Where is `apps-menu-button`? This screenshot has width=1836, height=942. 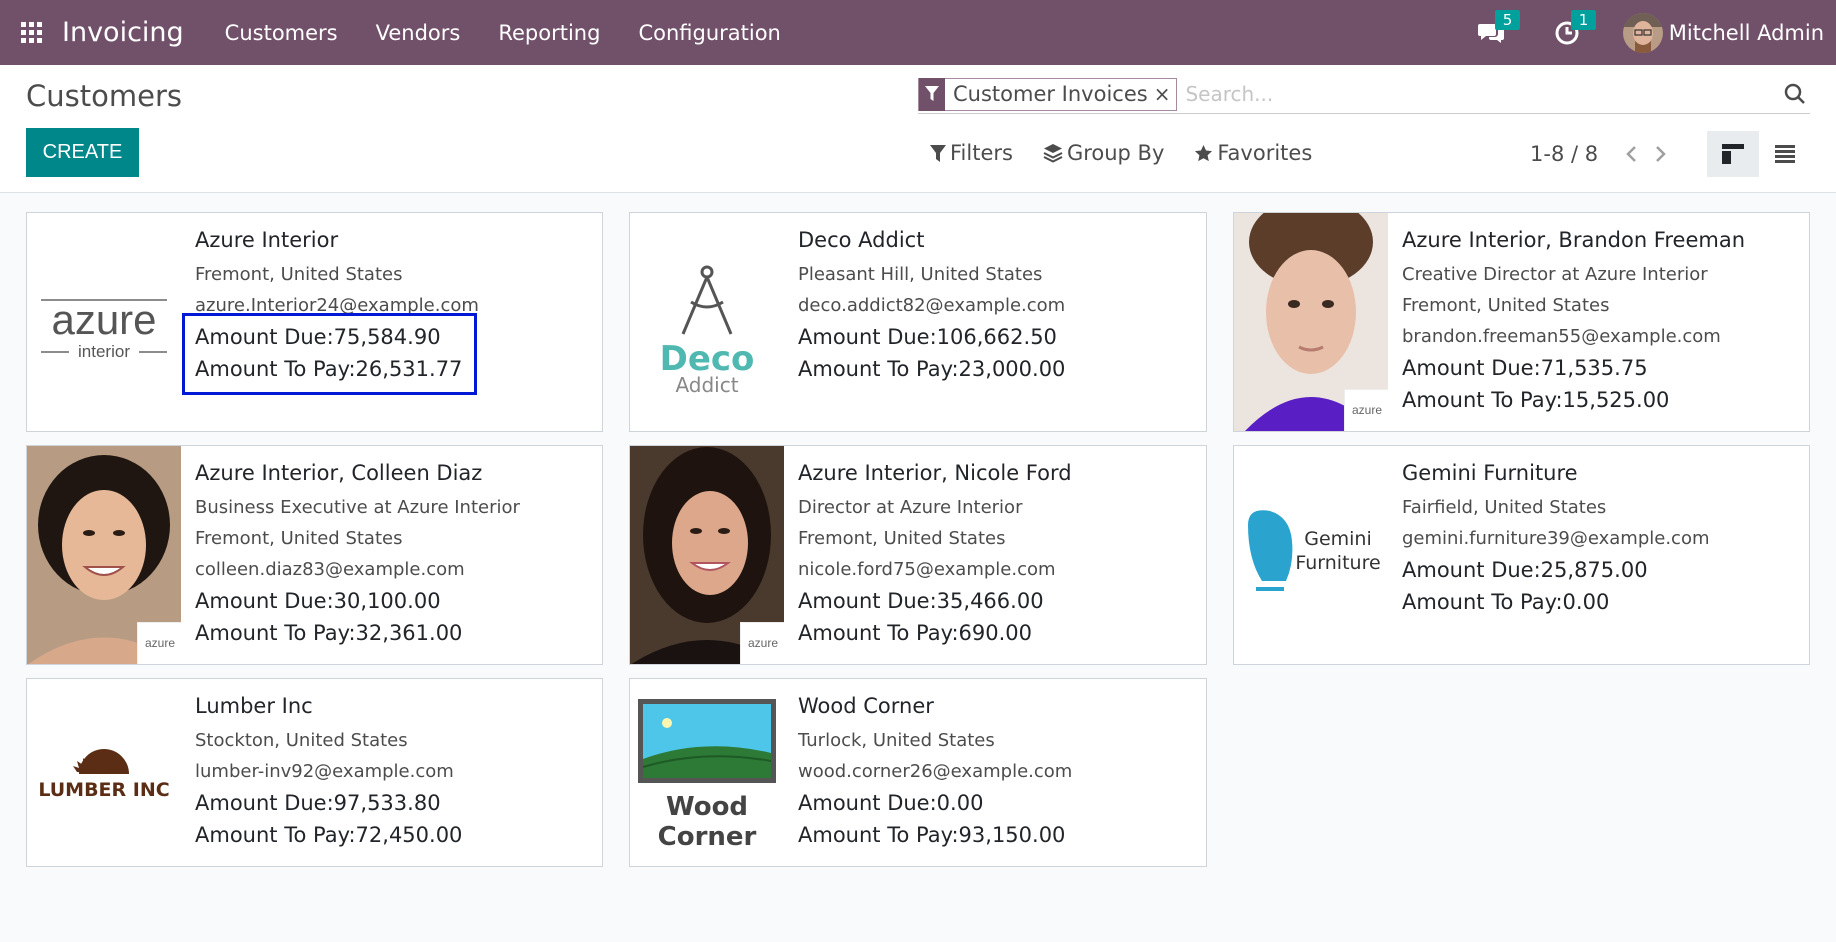
apps-menu-button is located at coordinates (31, 32).